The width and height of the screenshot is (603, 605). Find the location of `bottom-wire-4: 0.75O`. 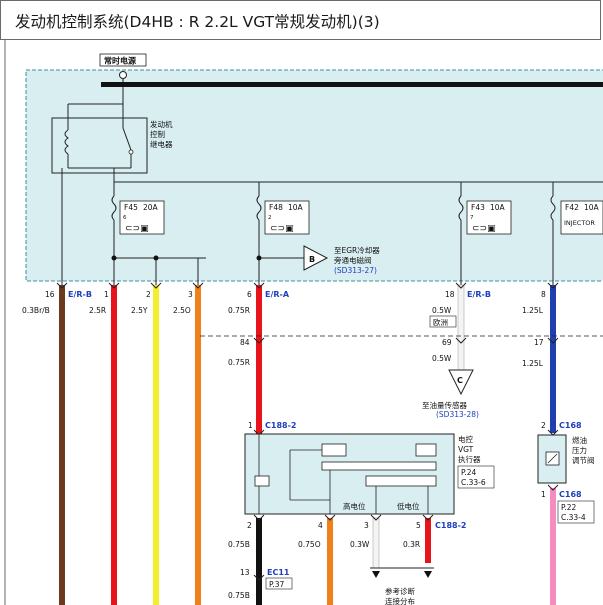

bottom-wire-4: 0.75O is located at coordinates (309, 544).